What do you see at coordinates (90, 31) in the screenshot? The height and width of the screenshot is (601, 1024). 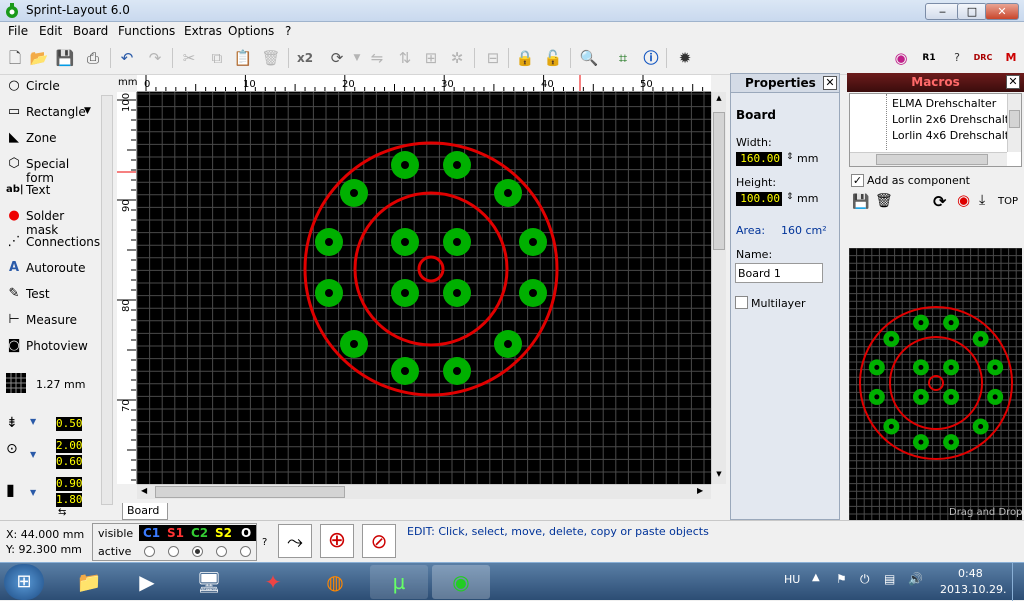 I see `menu-board: Board` at bounding box center [90, 31].